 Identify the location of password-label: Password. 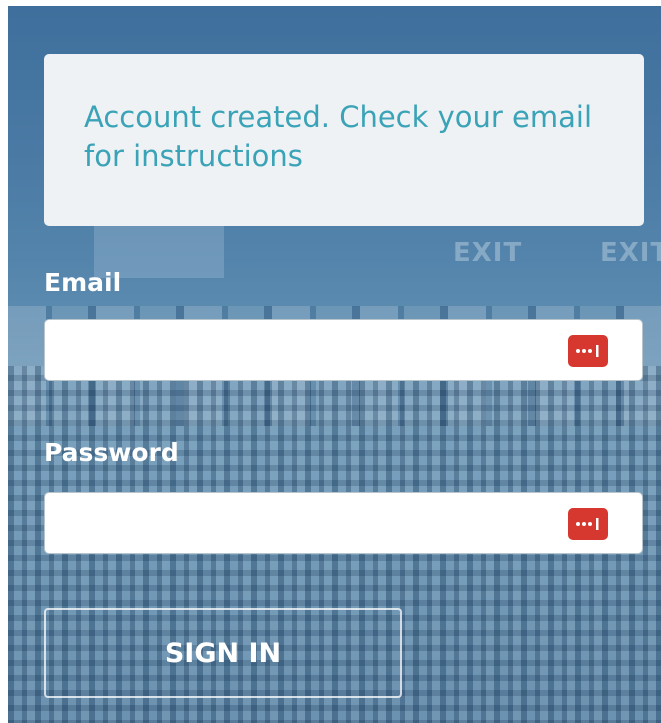
(111, 452).